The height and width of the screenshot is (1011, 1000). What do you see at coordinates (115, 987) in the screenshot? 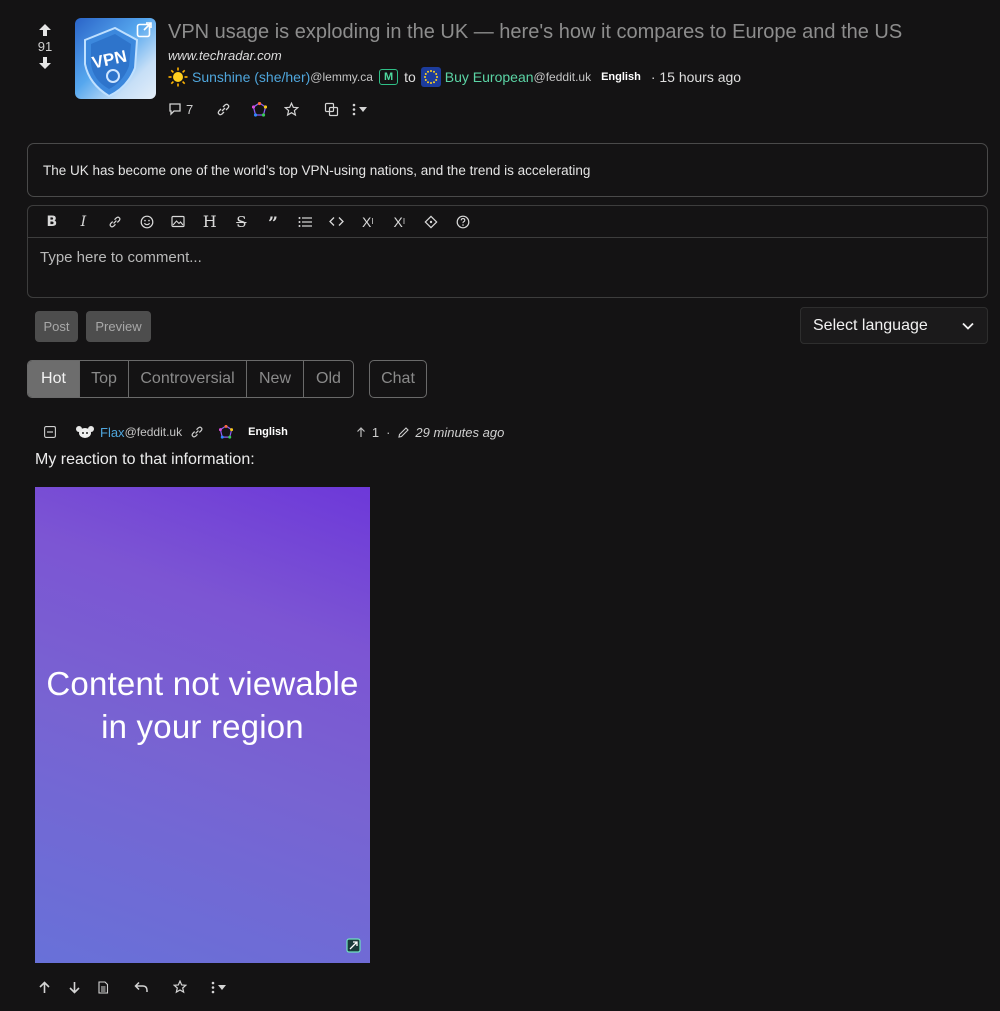
I see `view-source-button` at bounding box center [115, 987].